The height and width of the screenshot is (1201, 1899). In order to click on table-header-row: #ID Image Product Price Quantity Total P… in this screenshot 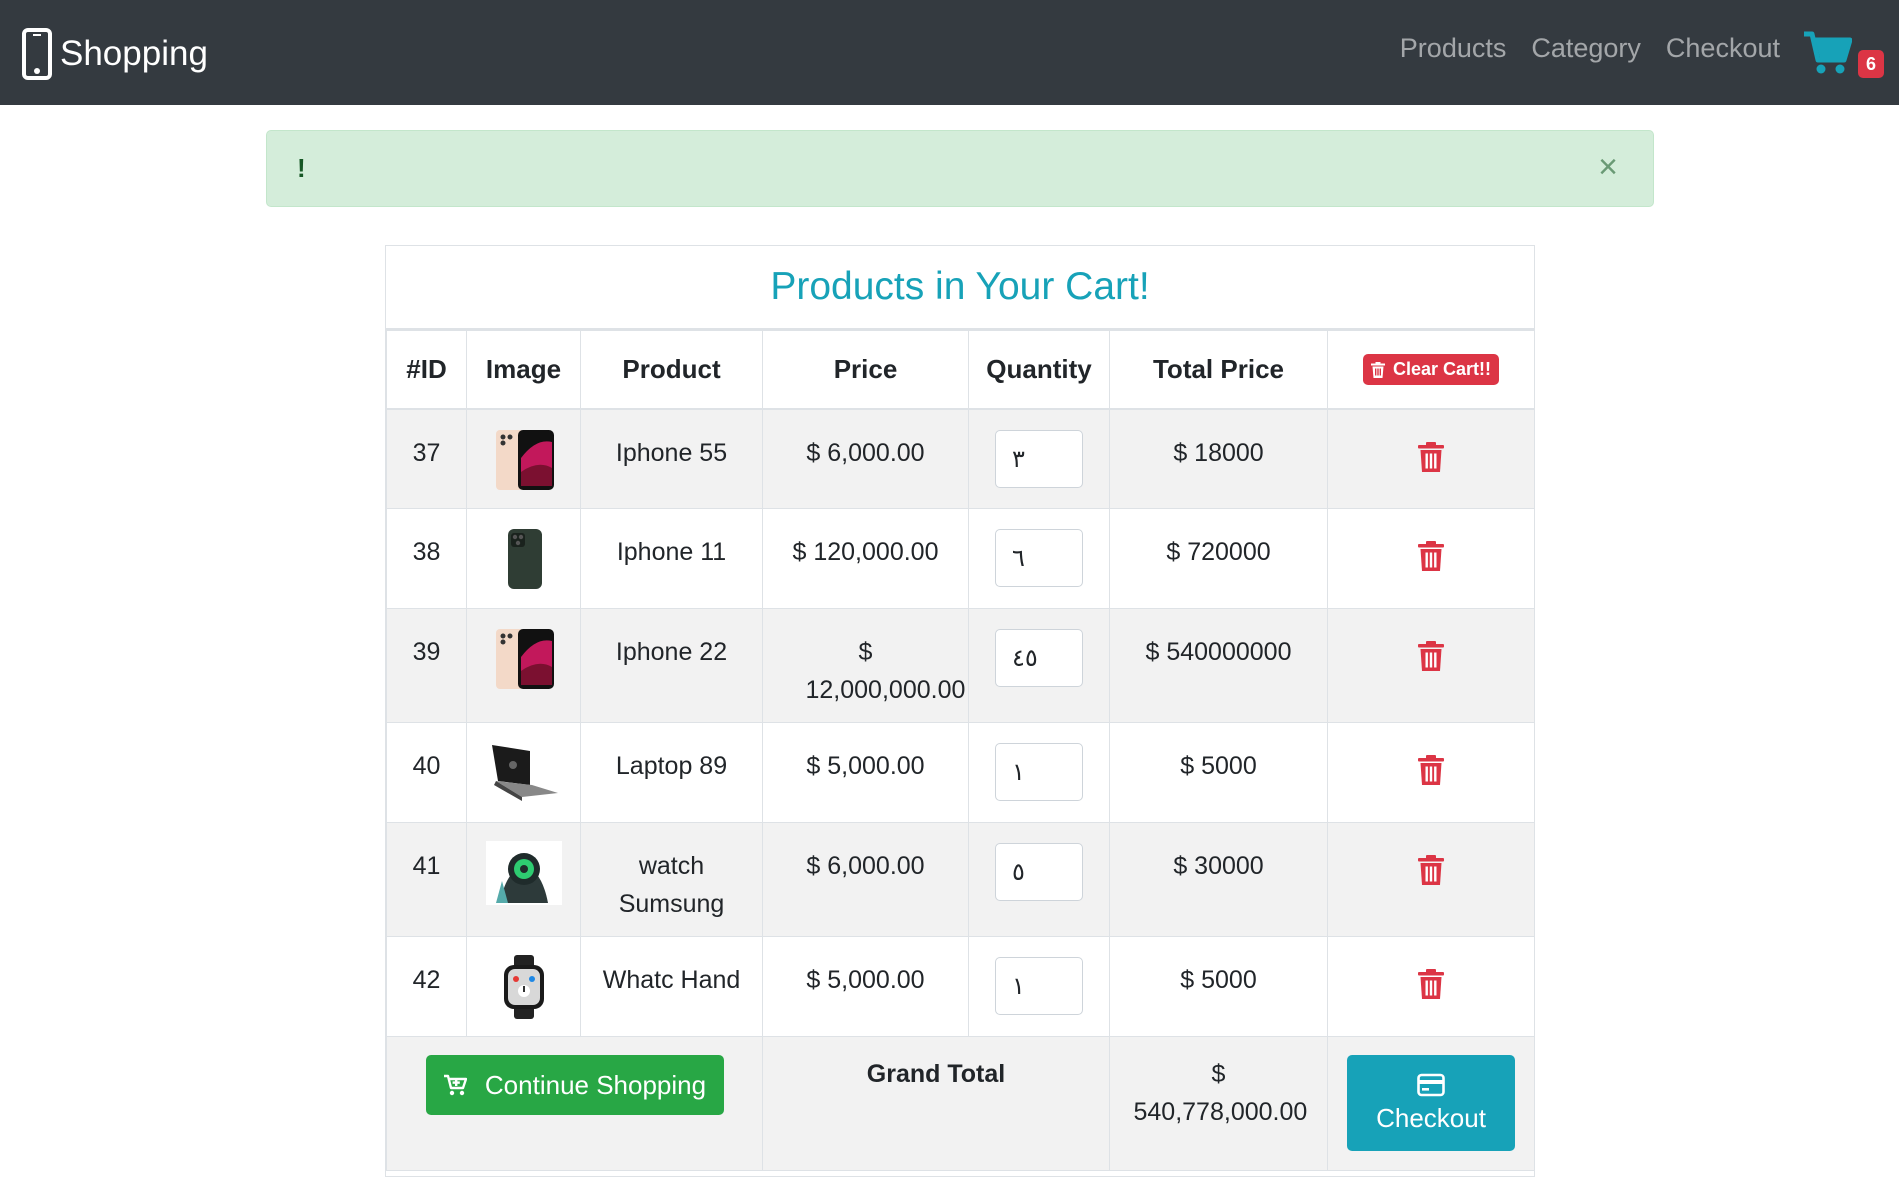, I will do `click(960, 370)`.